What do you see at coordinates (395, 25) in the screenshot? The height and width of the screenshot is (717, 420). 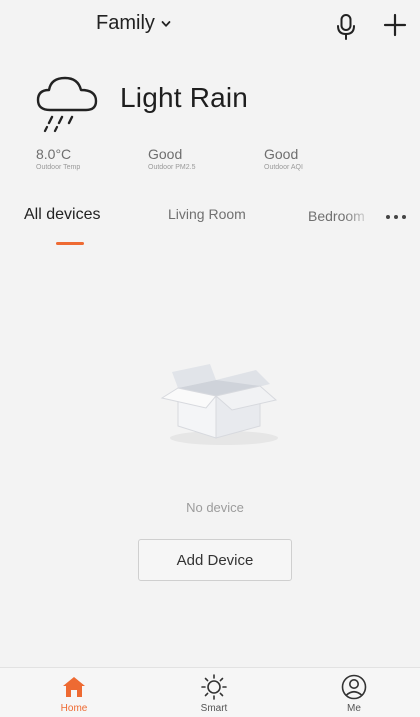 I see `plus-icon` at bounding box center [395, 25].